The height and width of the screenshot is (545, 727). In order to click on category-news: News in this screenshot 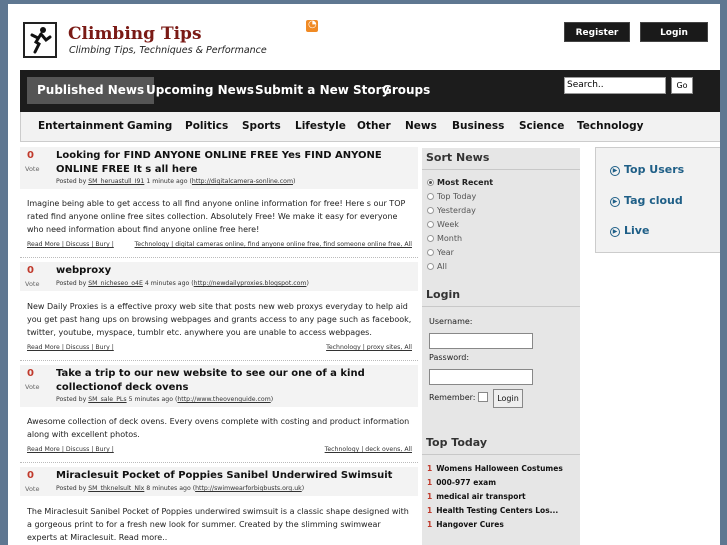, I will do `click(421, 126)`.